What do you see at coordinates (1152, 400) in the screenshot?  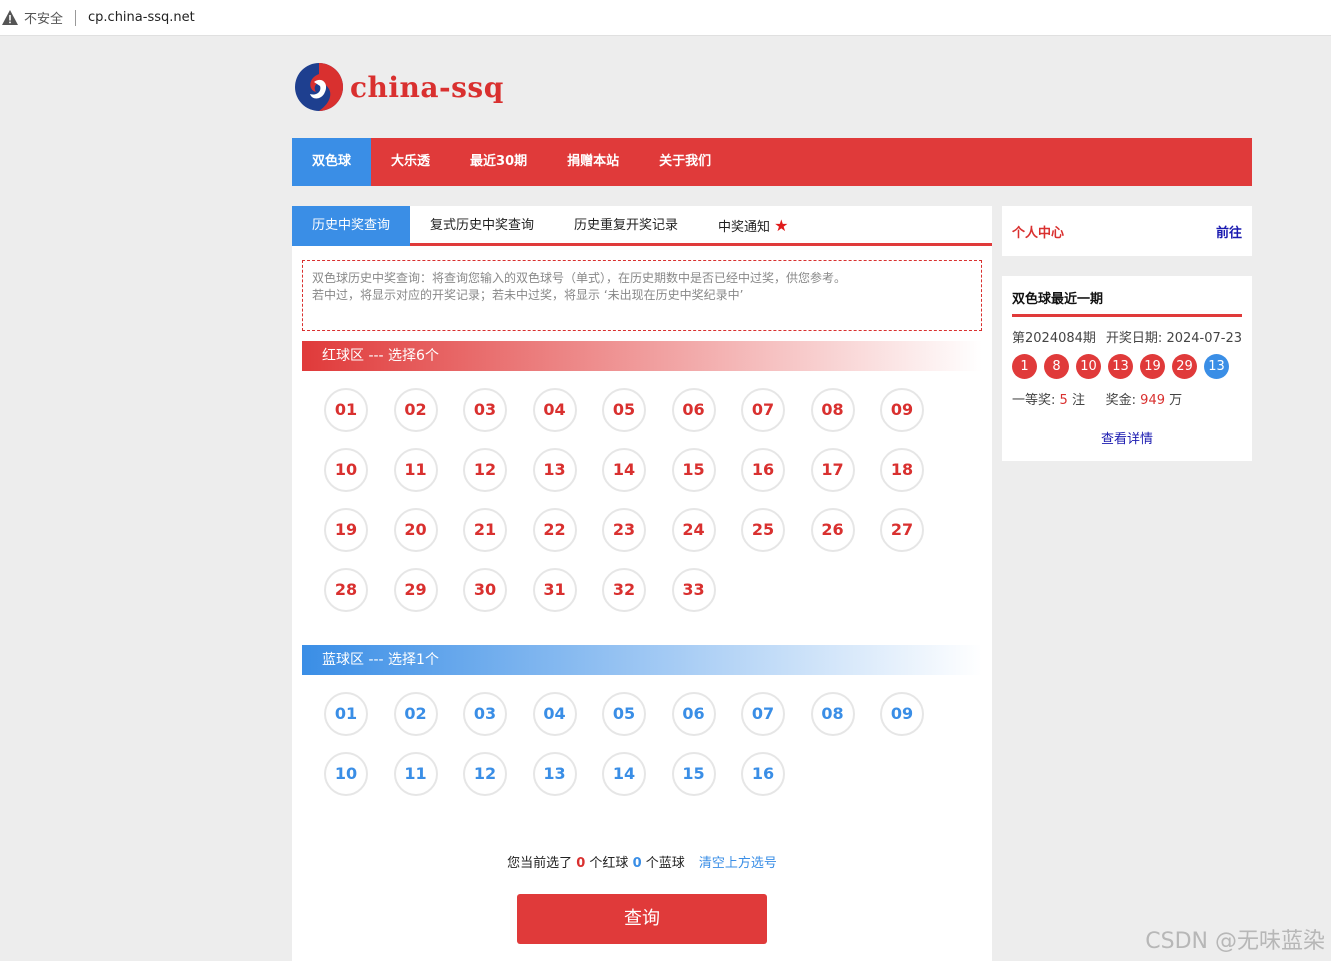 I see `prize-value: 949` at bounding box center [1152, 400].